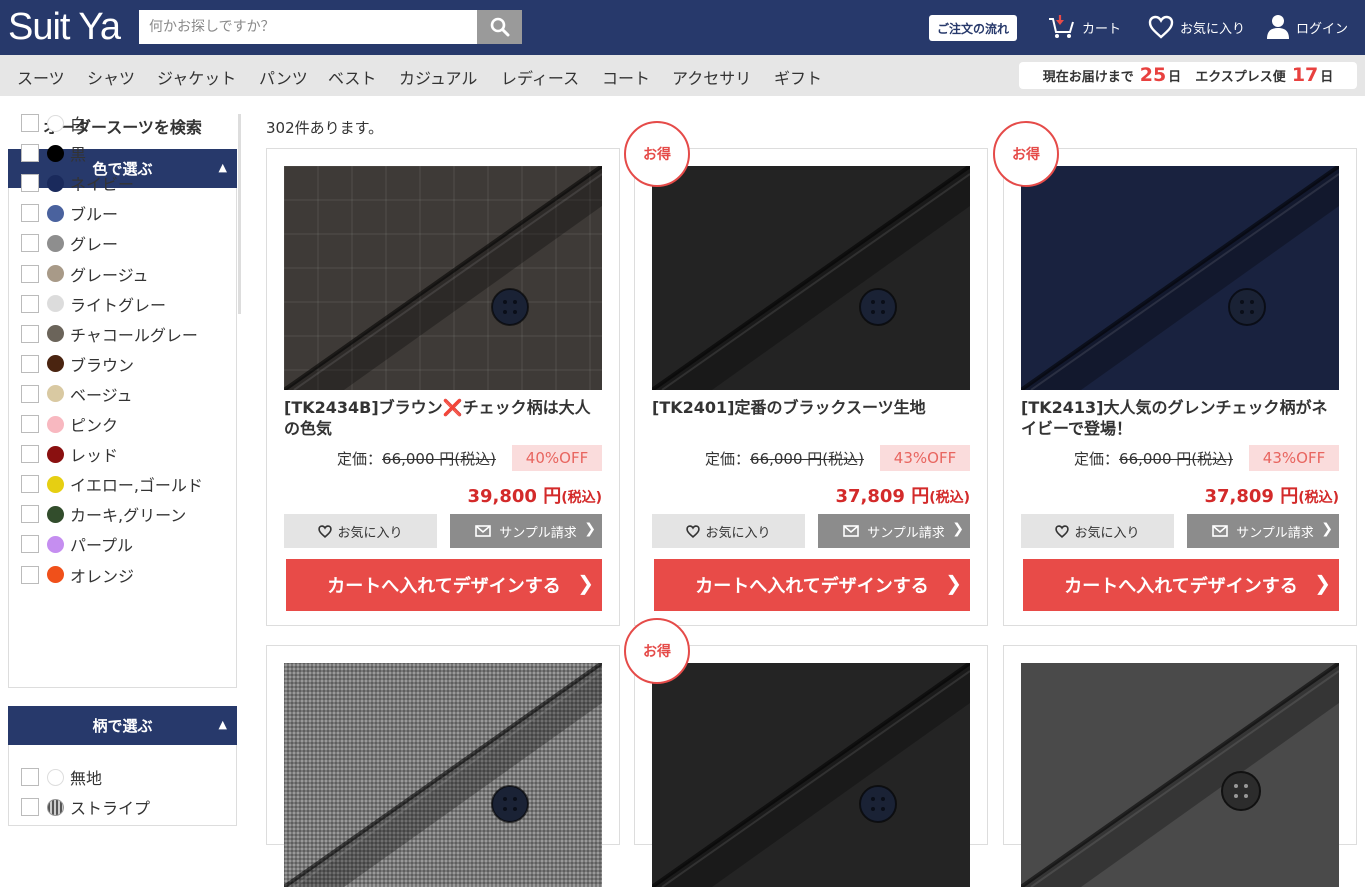  What do you see at coordinates (77, 364) in the screenshot?
I see `color-filter-item: ブラウン` at bounding box center [77, 364].